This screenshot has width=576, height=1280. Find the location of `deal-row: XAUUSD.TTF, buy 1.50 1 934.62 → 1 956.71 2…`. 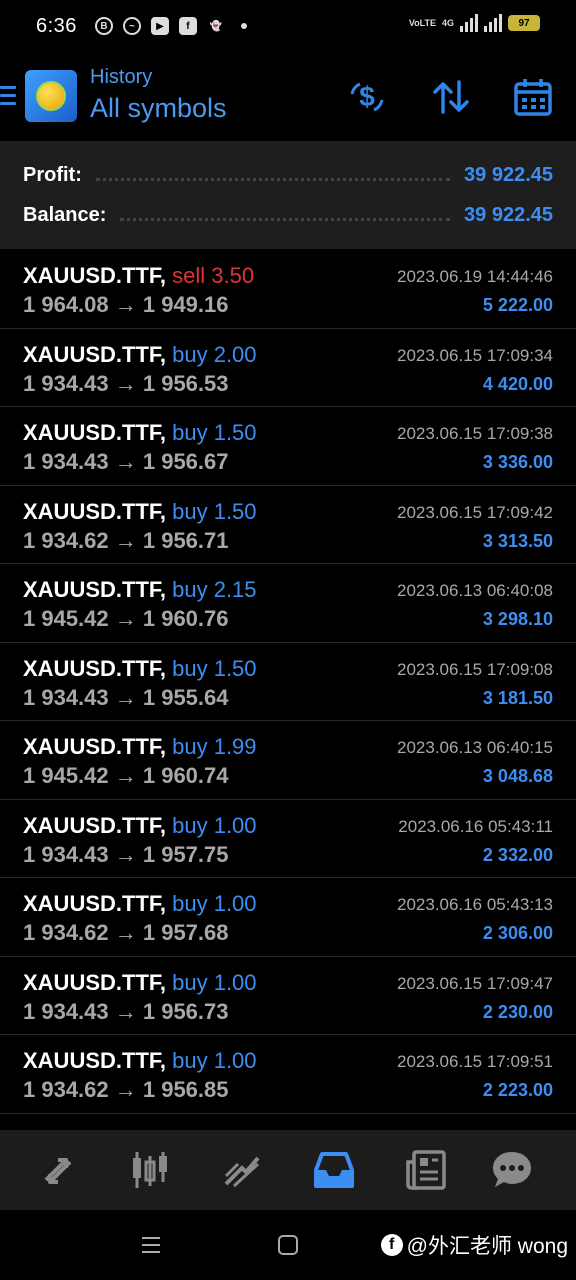

deal-row: XAUUSD.TTF, buy 1.50 1 934.62 → 1 956.71 2… is located at coordinates (288, 525).